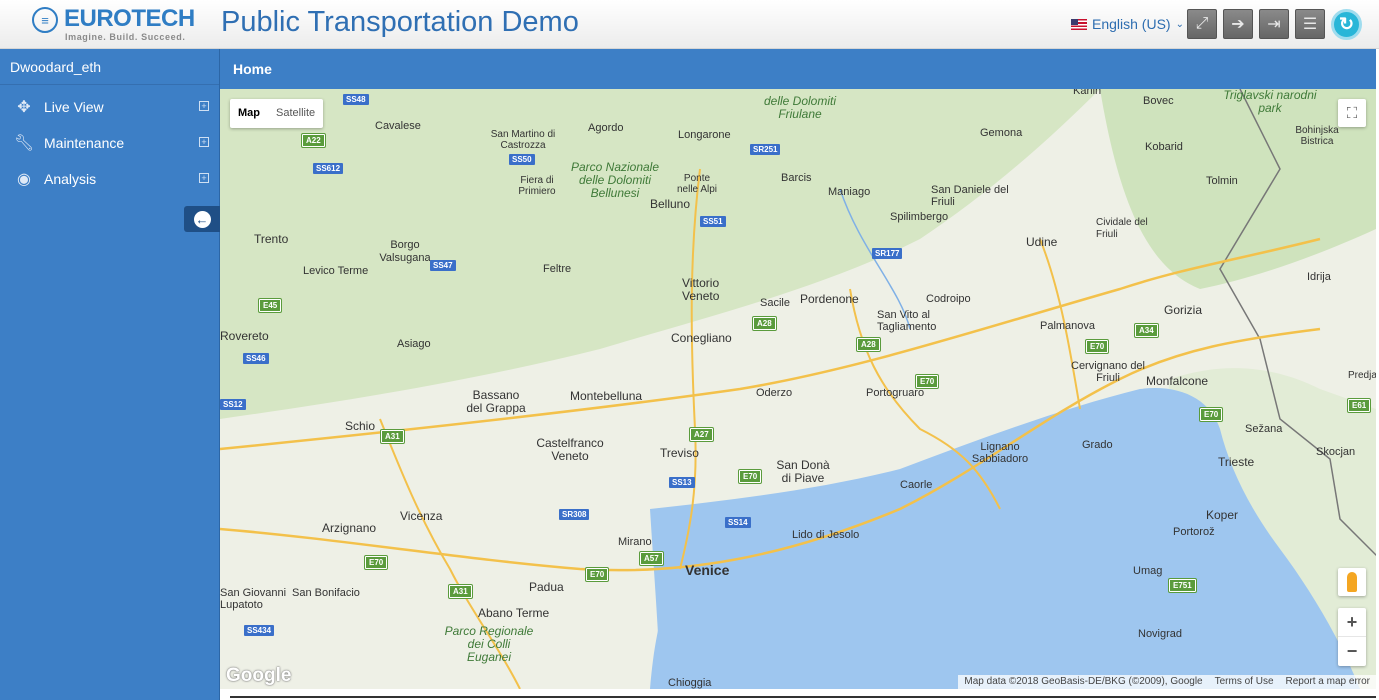 This screenshot has height=700, width=1379. What do you see at coordinates (1194, 532) in the screenshot?
I see `city-label: Portorož` at bounding box center [1194, 532].